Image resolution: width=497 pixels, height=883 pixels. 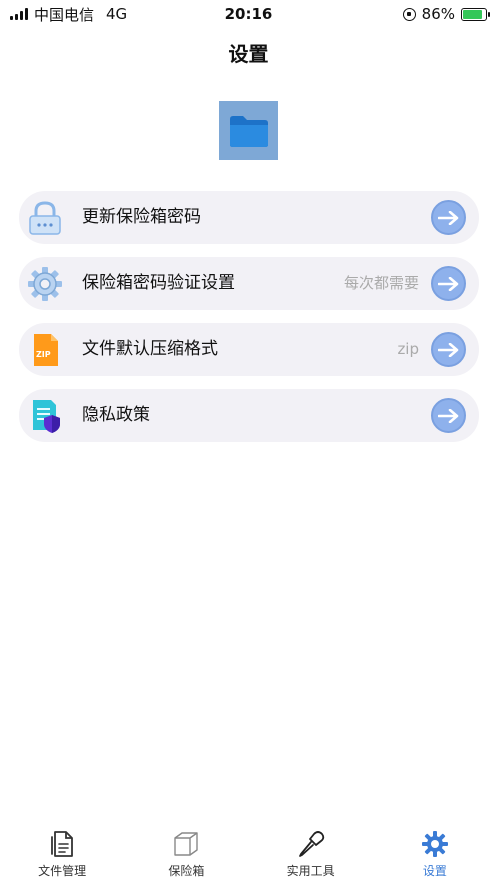 What do you see at coordinates (45, 416) in the screenshot?
I see `privacy-shield-icon` at bounding box center [45, 416].